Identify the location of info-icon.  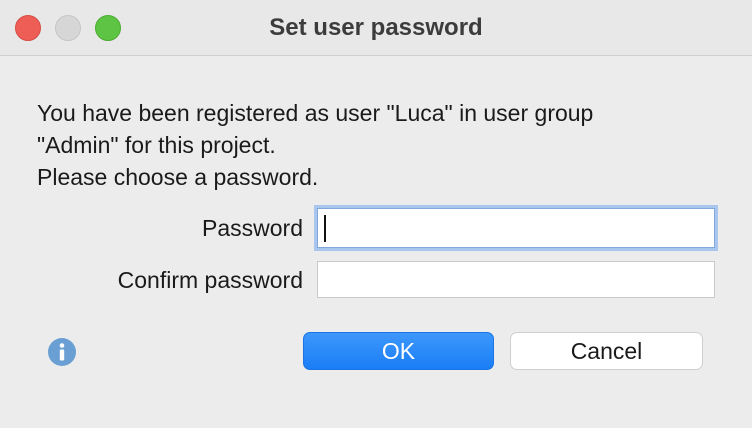
(62, 352).